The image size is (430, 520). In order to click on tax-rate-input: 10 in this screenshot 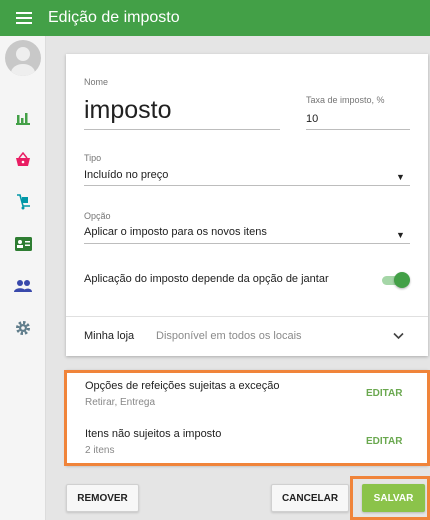, I will do `click(312, 119)`.